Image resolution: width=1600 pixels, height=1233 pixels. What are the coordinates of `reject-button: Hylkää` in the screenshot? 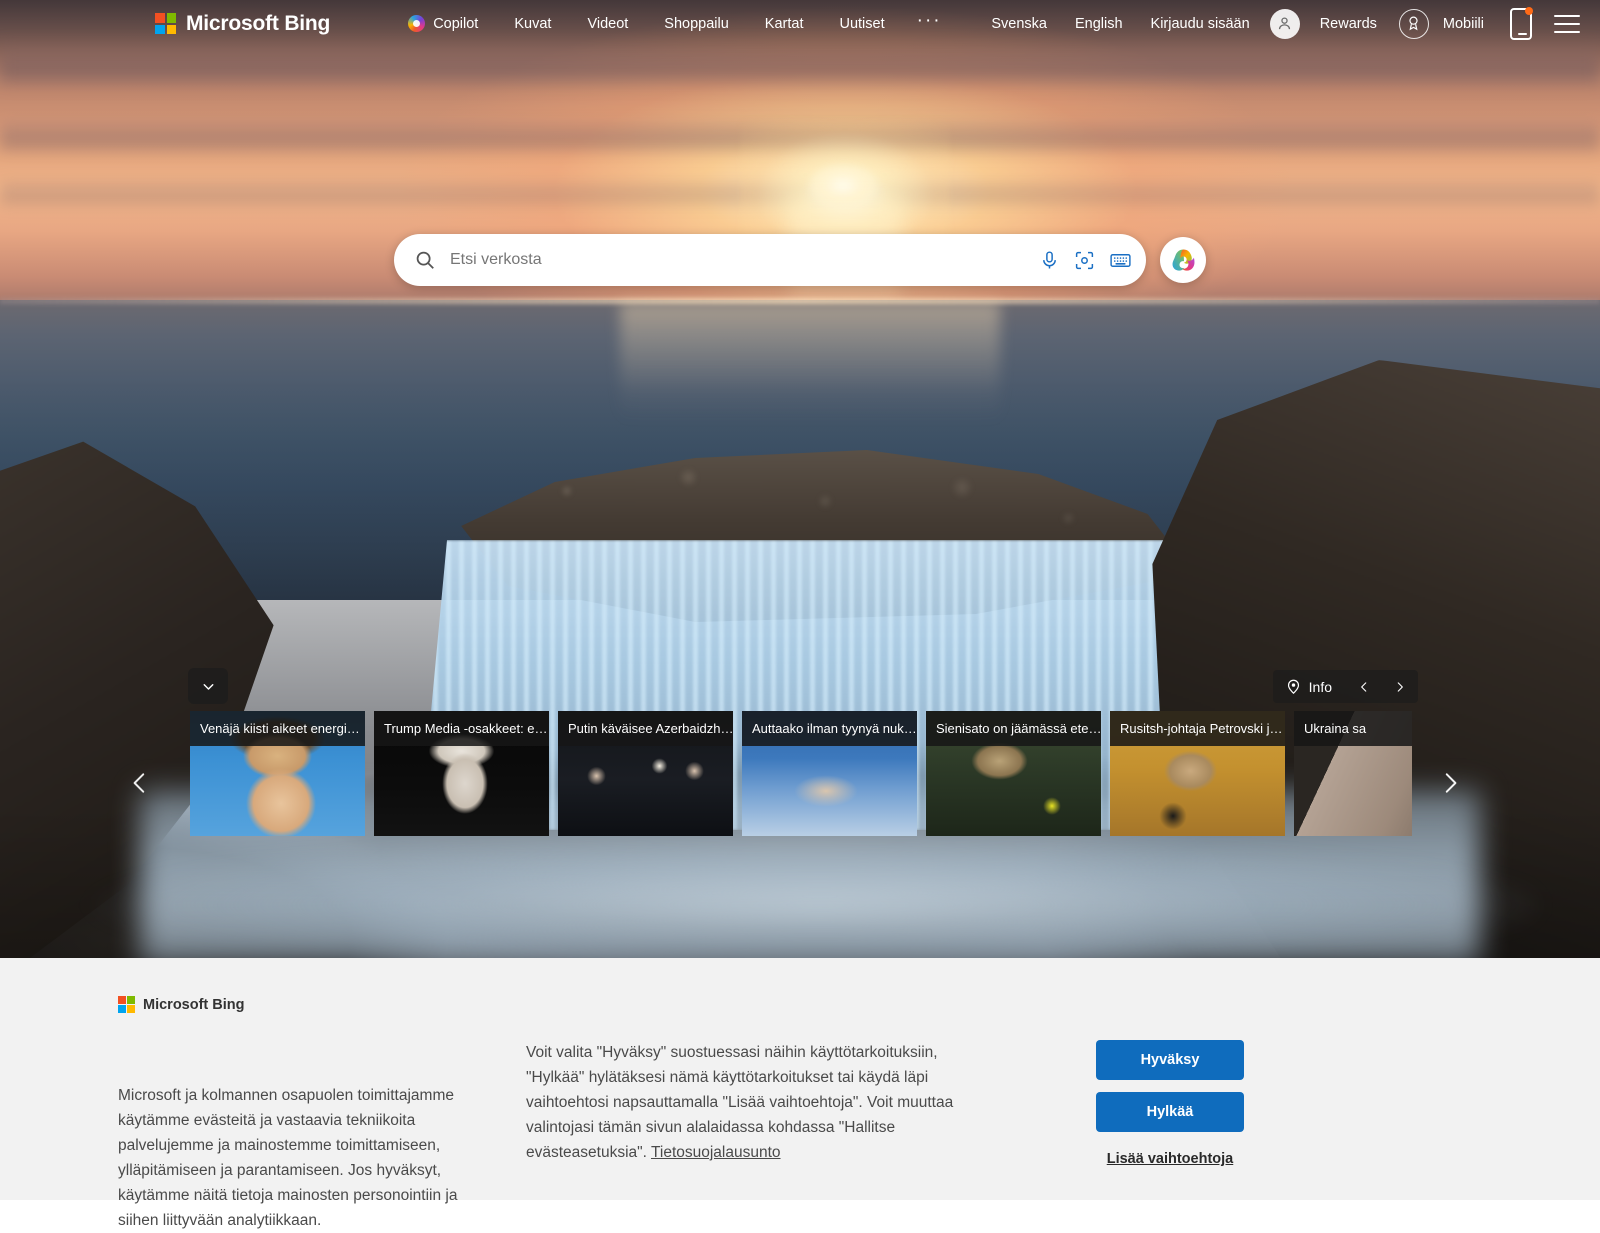 It's located at (1170, 1112).